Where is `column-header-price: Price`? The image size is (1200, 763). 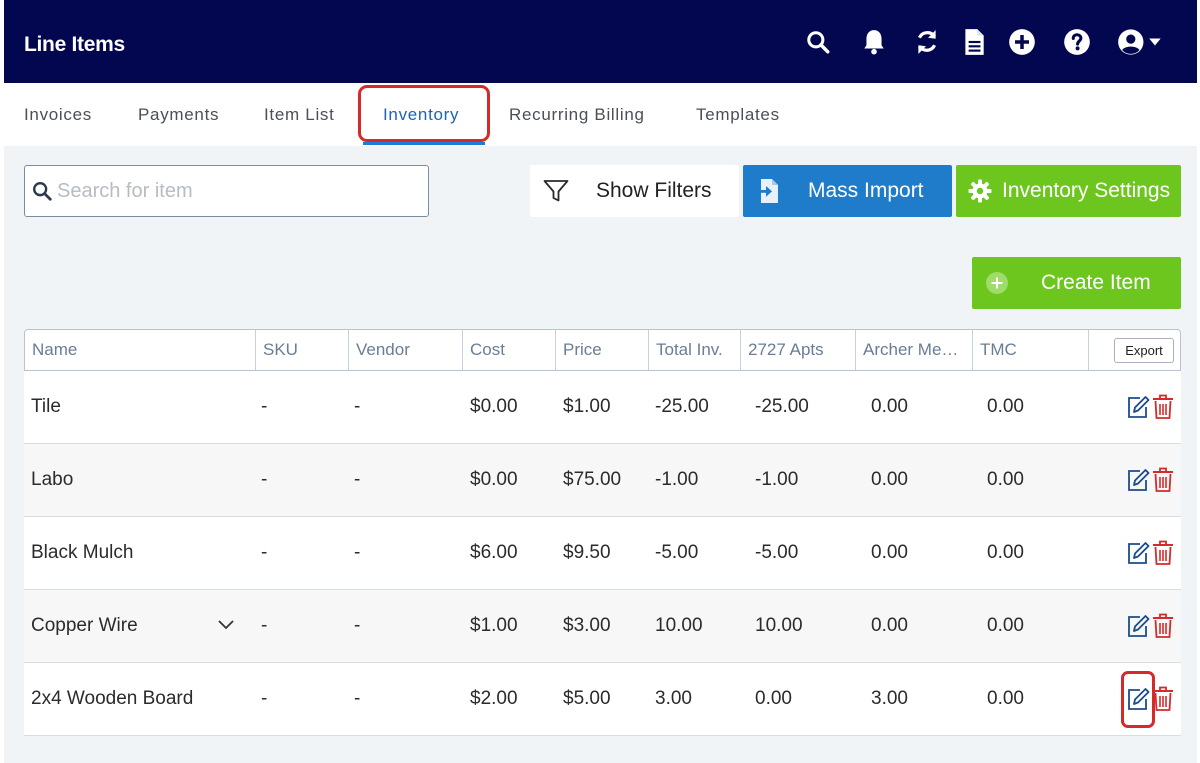 column-header-price: Price is located at coordinates (602, 350).